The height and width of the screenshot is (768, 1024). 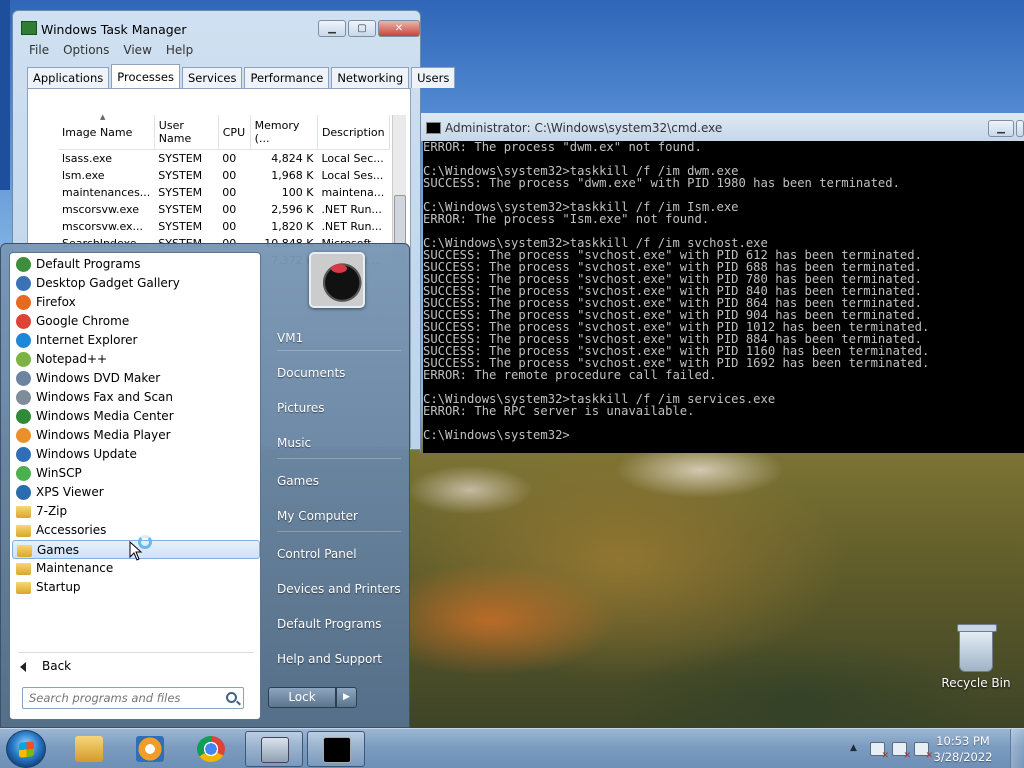 I want to click on search-icon, so click(x=231, y=697).